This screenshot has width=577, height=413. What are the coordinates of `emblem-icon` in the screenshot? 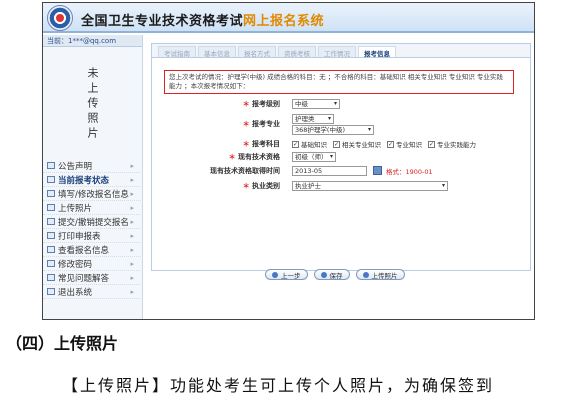 It's located at (60, 18).